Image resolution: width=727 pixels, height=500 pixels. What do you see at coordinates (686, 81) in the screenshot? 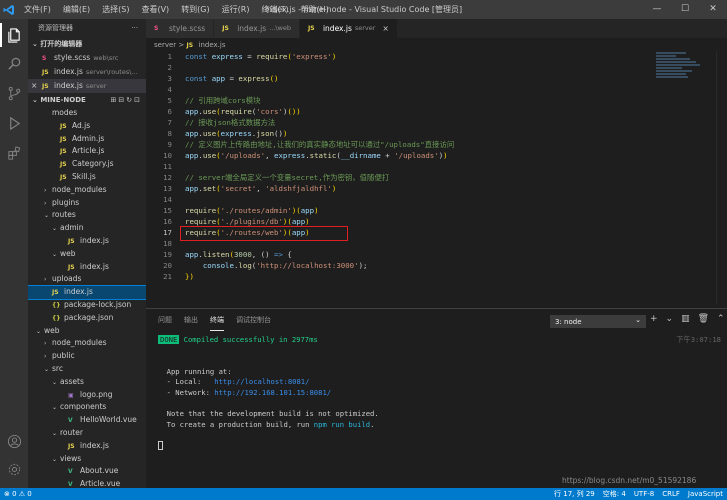
I see `minimap` at bounding box center [686, 81].